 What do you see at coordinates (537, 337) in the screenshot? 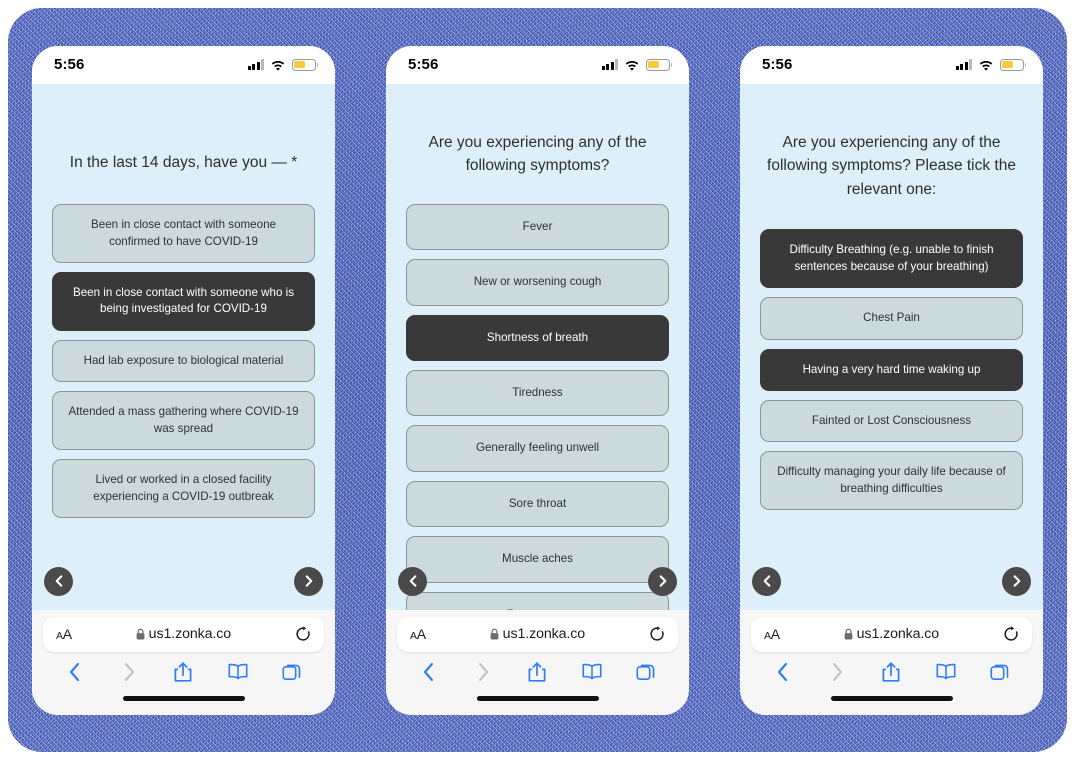
I see `survey-option: Shortness of breath` at bounding box center [537, 337].